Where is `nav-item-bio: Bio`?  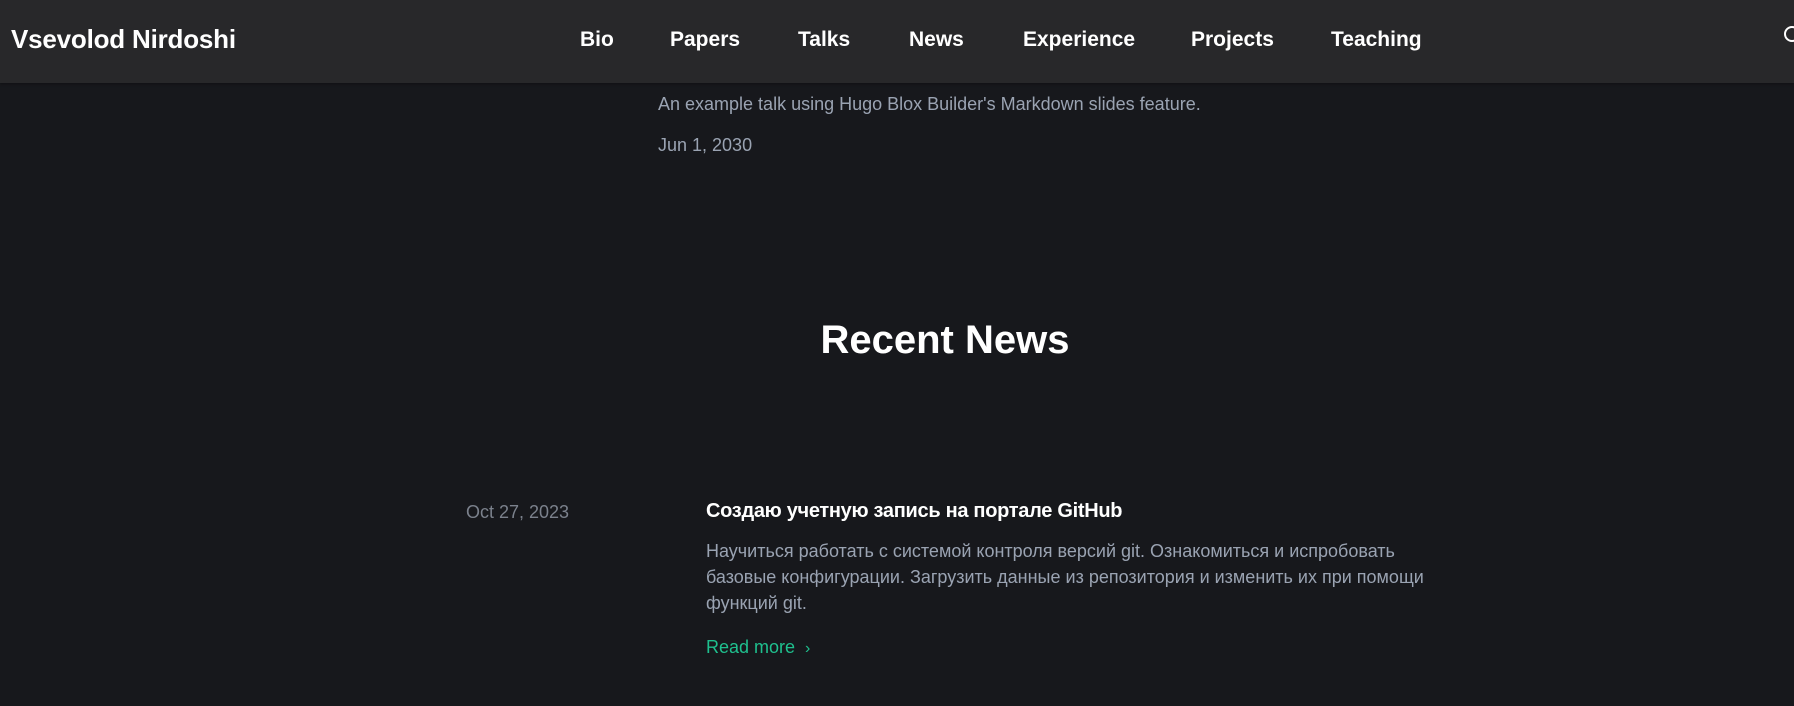
nav-item-bio: Bio is located at coordinates (597, 40).